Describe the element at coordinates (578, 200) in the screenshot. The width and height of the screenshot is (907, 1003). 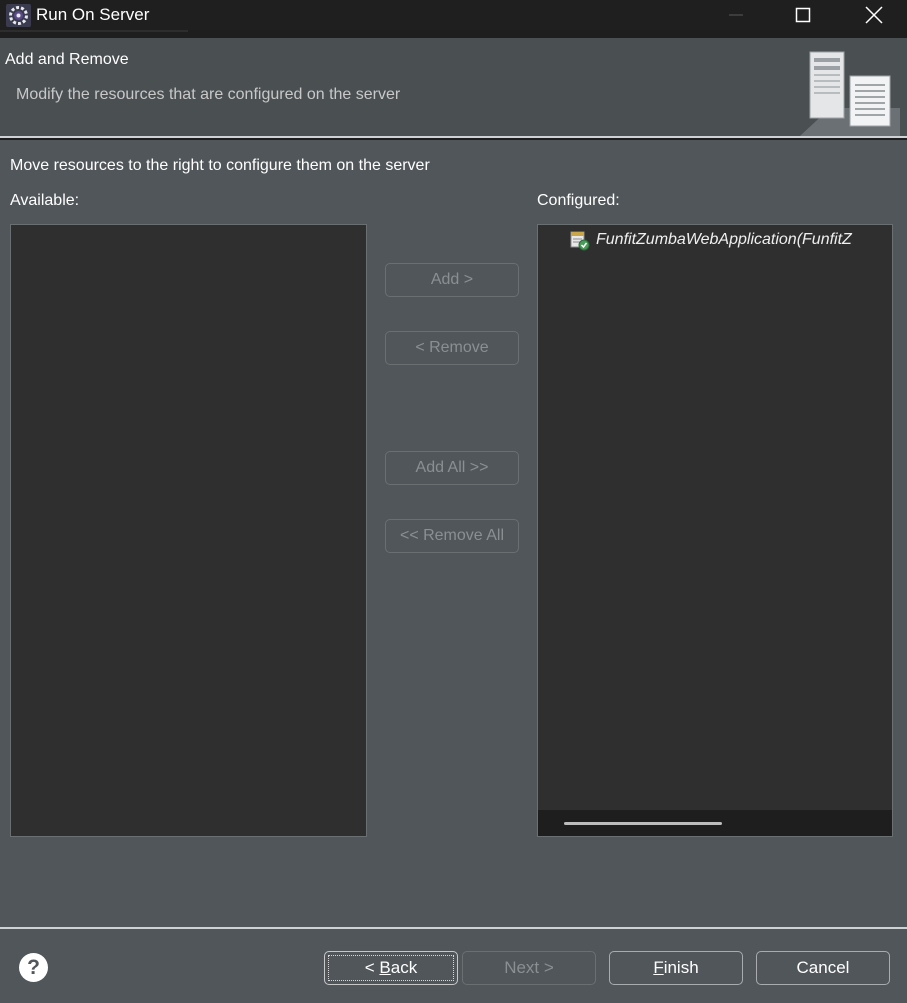
I see `configured-label: Configured:` at that location.